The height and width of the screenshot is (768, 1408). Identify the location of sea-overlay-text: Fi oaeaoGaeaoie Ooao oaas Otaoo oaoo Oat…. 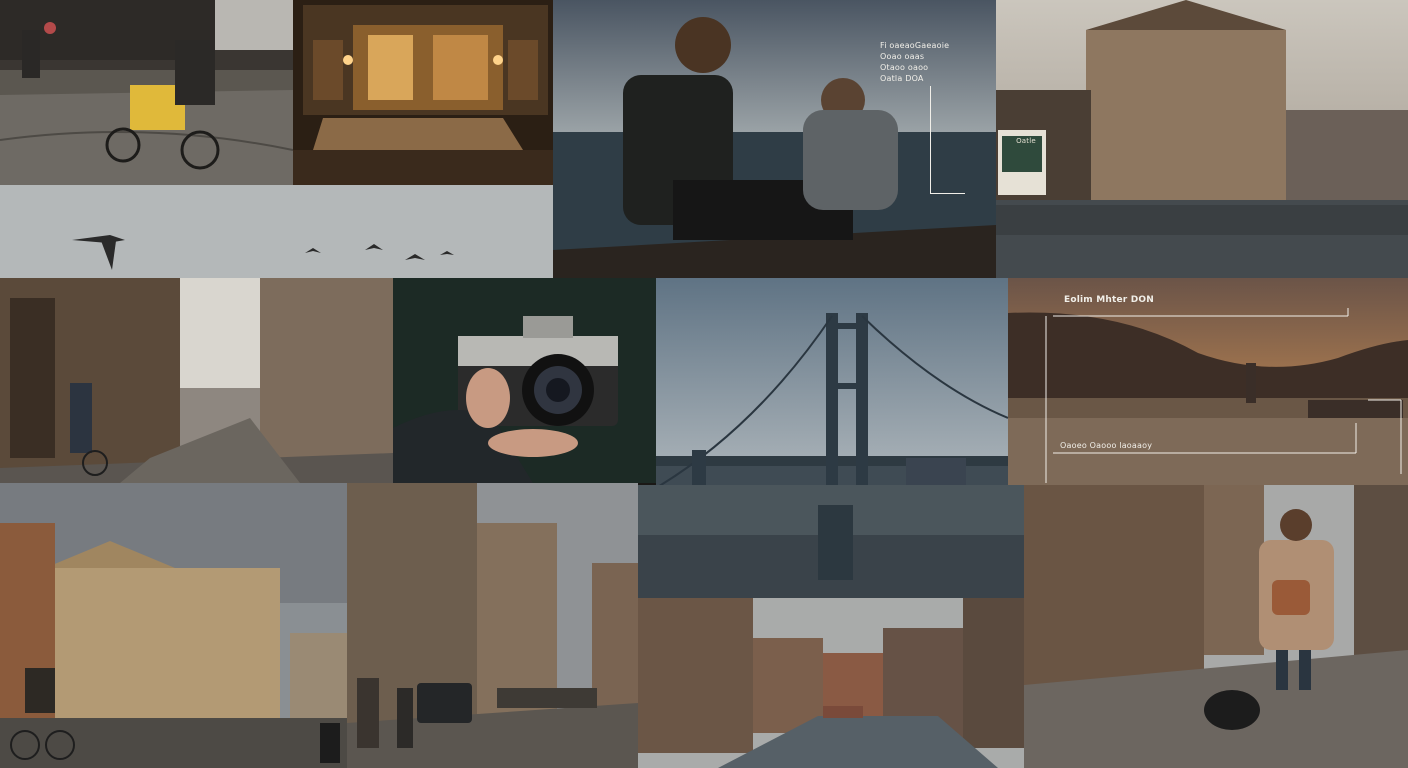
(914, 62).